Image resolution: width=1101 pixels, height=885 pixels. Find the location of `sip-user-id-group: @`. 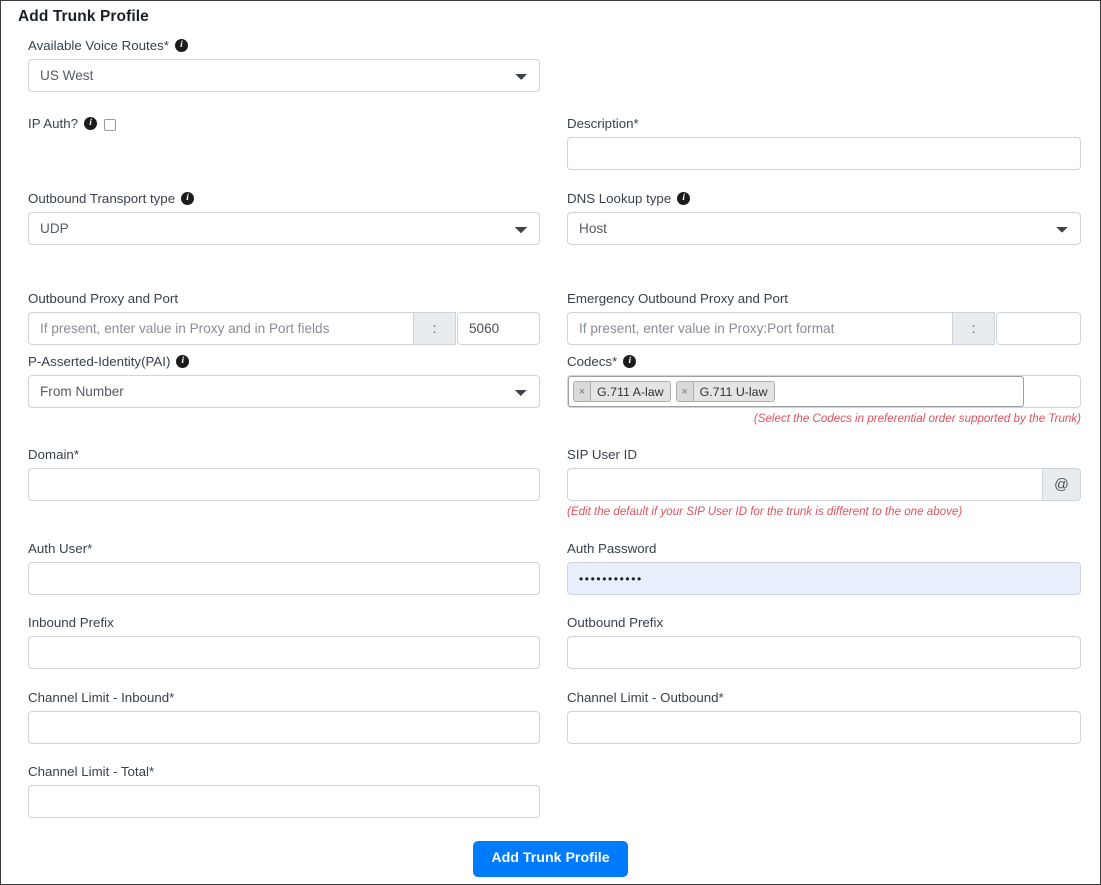

sip-user-id-group: @ is located at coordinates (824, 484).